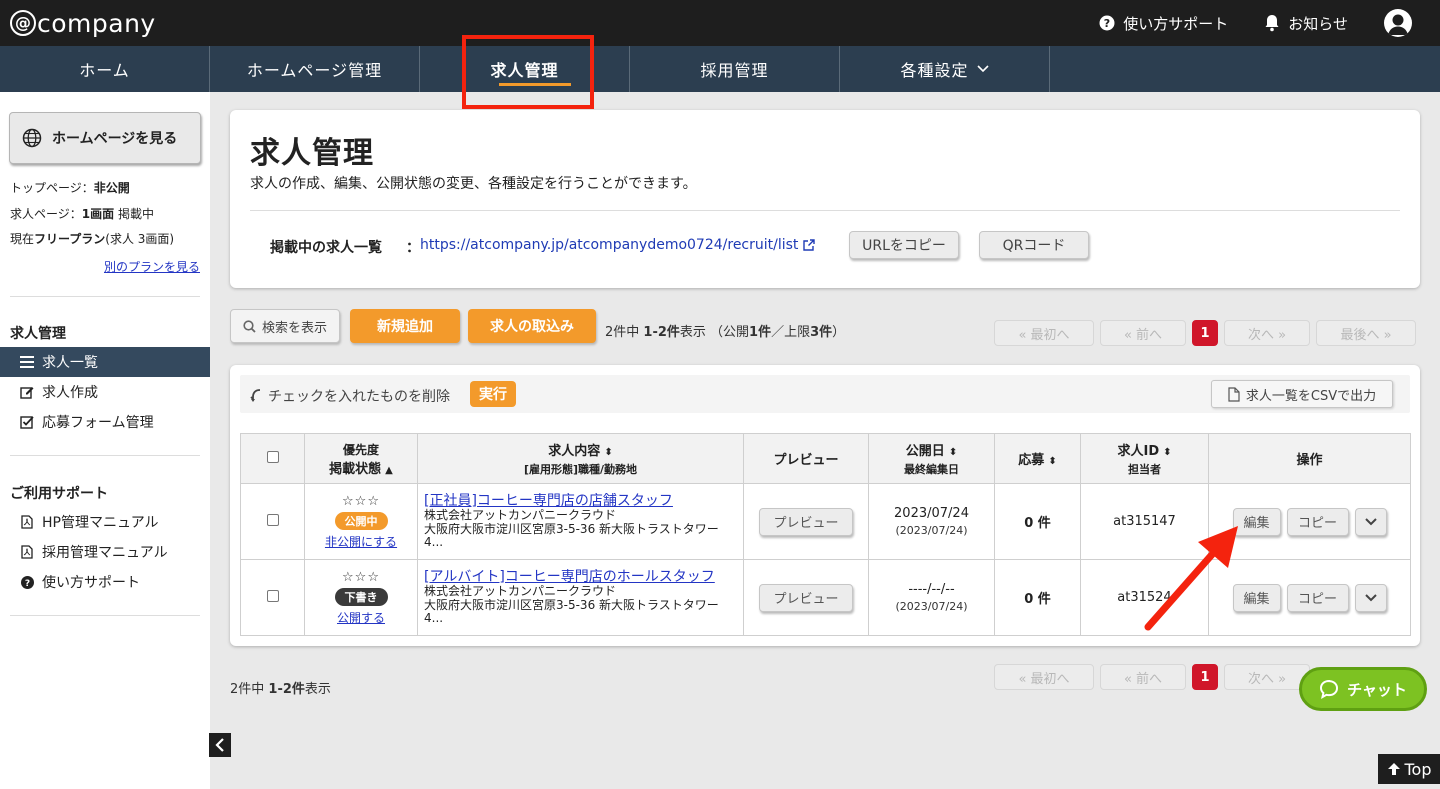 This screenshot has width=1440, height=789. I want to click on apps-cell: 0 件, so click(1037, 521).